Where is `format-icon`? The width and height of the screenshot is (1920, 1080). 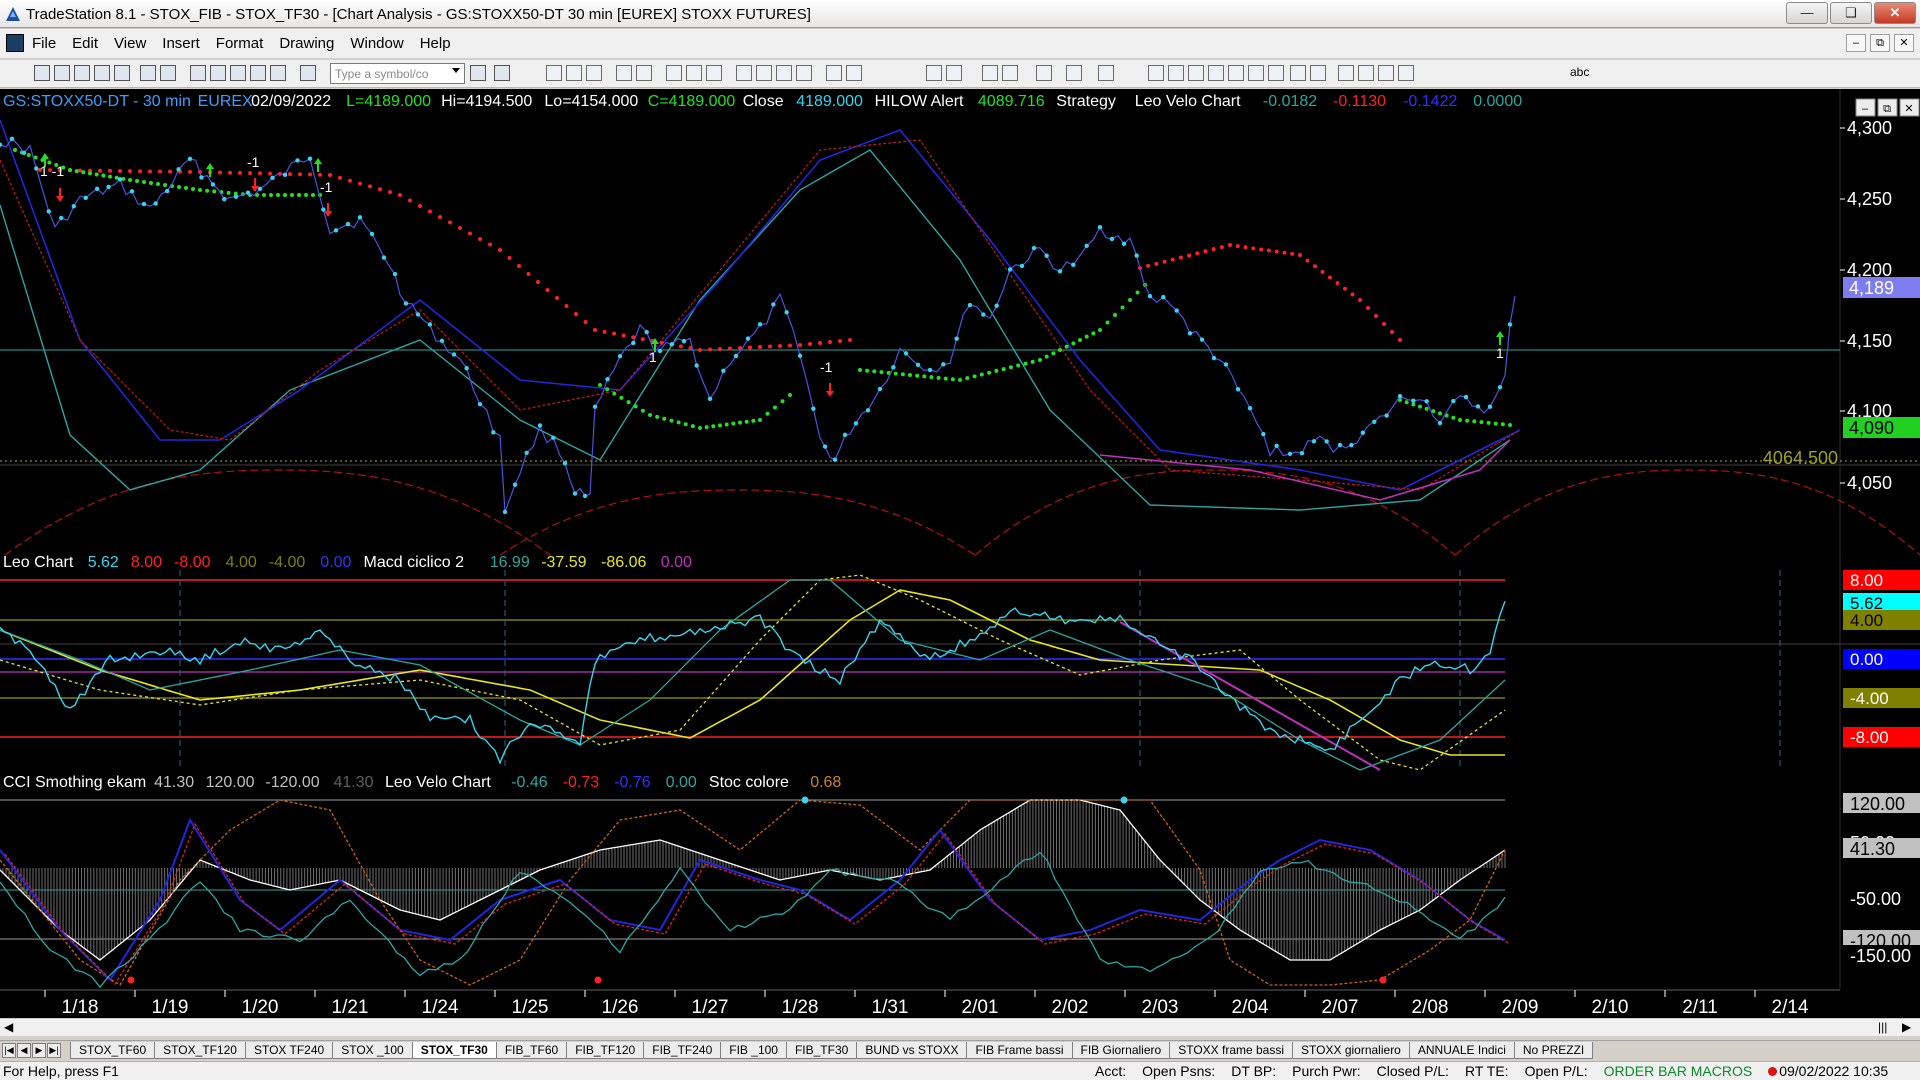 format-icon is located at coordinates (1074, 73).